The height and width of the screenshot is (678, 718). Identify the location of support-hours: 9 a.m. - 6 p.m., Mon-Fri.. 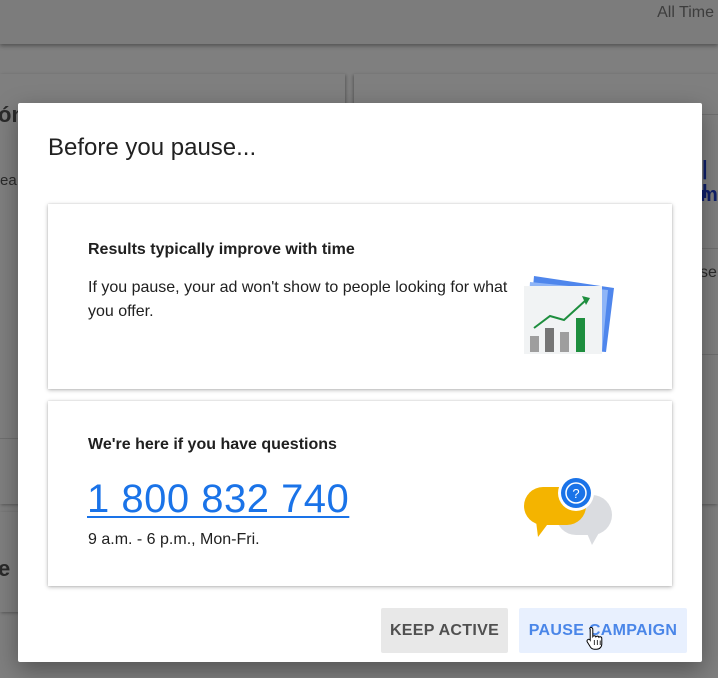
(174, 539).